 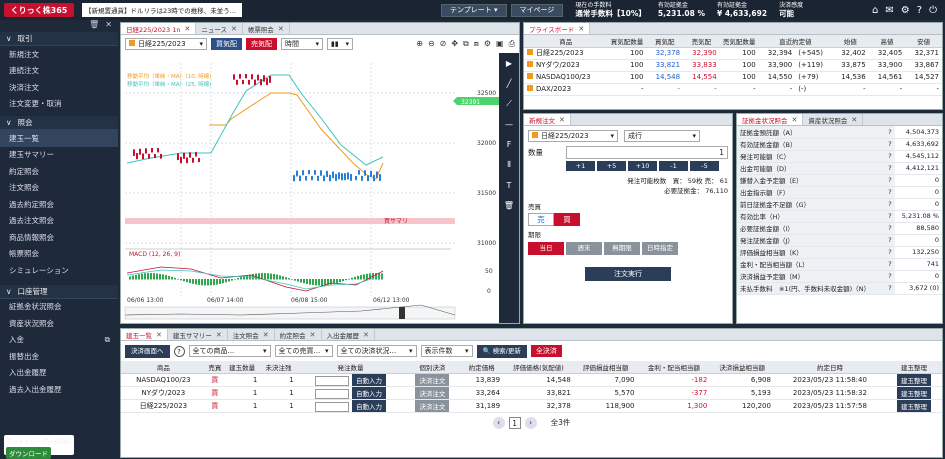 I want to click on tab-new-order: 新規注文 ✕, so click(x=547, y=119).